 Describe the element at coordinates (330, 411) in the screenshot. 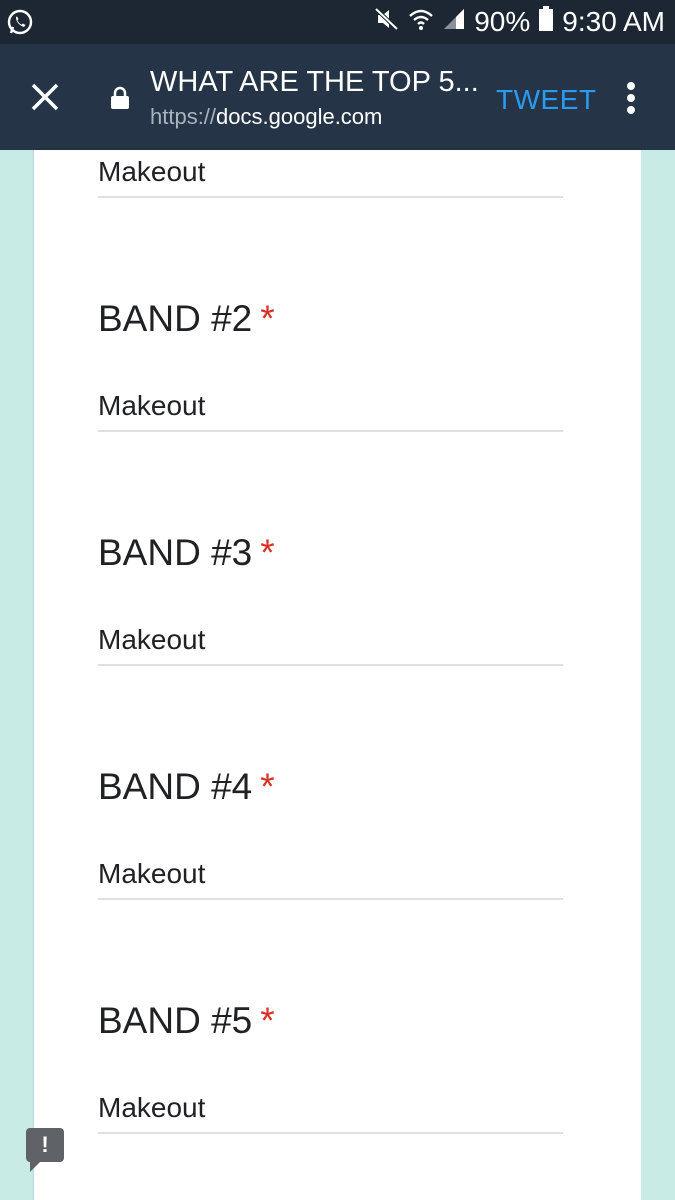

I see `answer-field-band-2: Makeout` at that location.